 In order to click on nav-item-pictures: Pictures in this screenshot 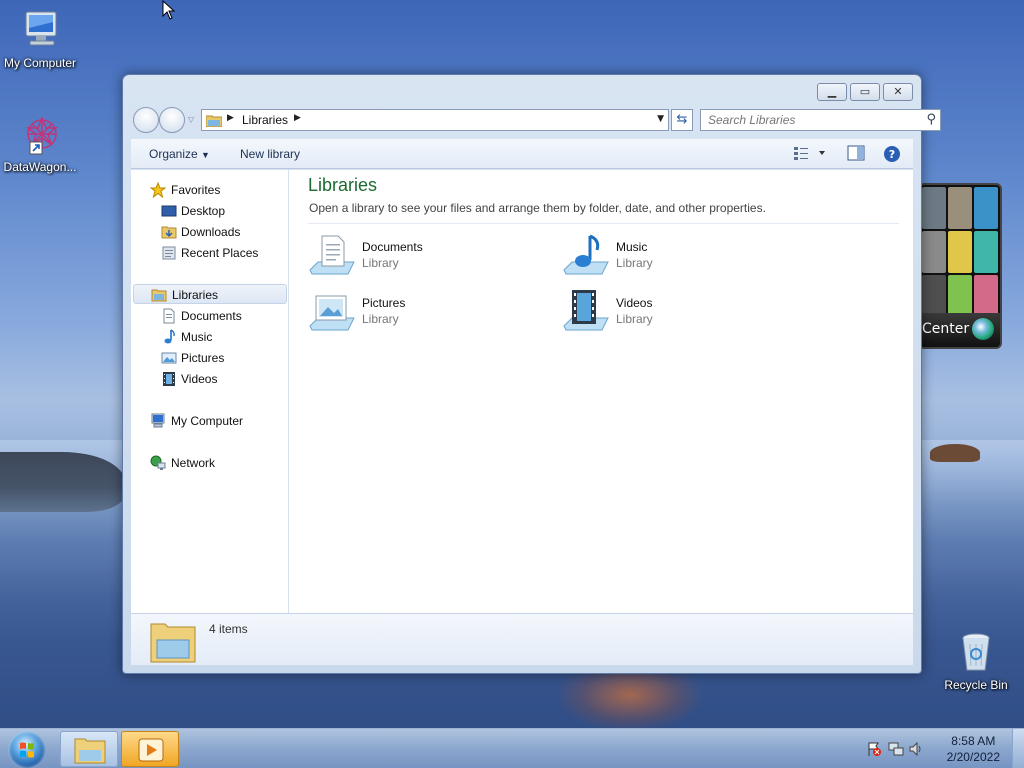, I will do `click(209, 358)`.